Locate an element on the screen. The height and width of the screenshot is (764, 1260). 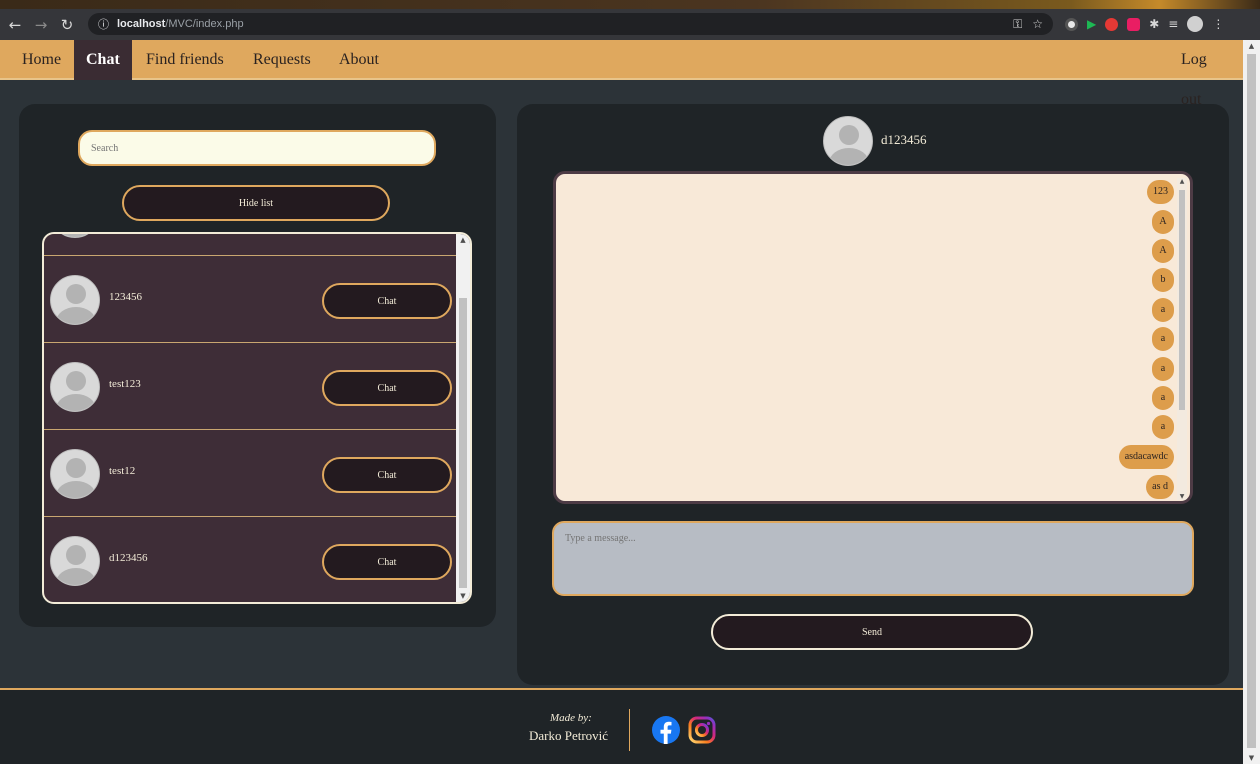
omnibox-actions: ⚿ ☆ is located at coordinates (1028, 24).